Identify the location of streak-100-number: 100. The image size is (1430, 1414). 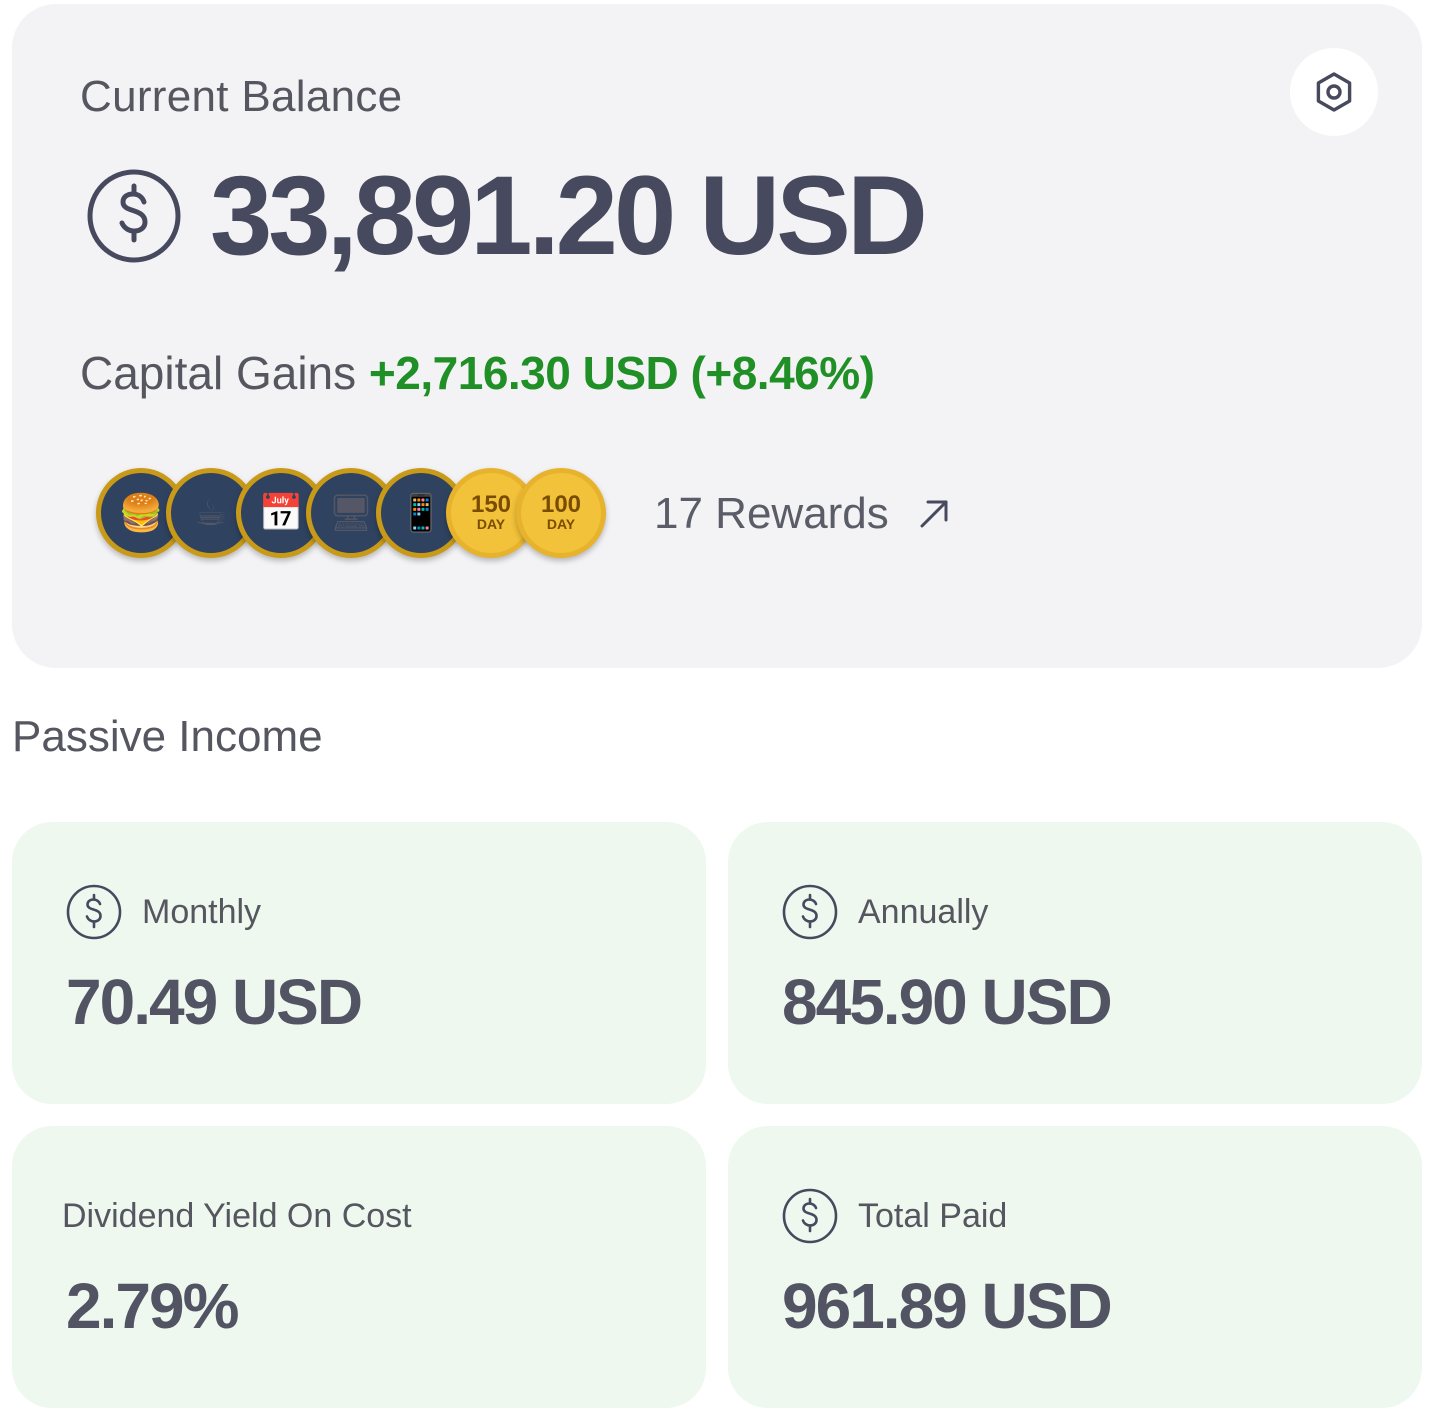
(561, 505).